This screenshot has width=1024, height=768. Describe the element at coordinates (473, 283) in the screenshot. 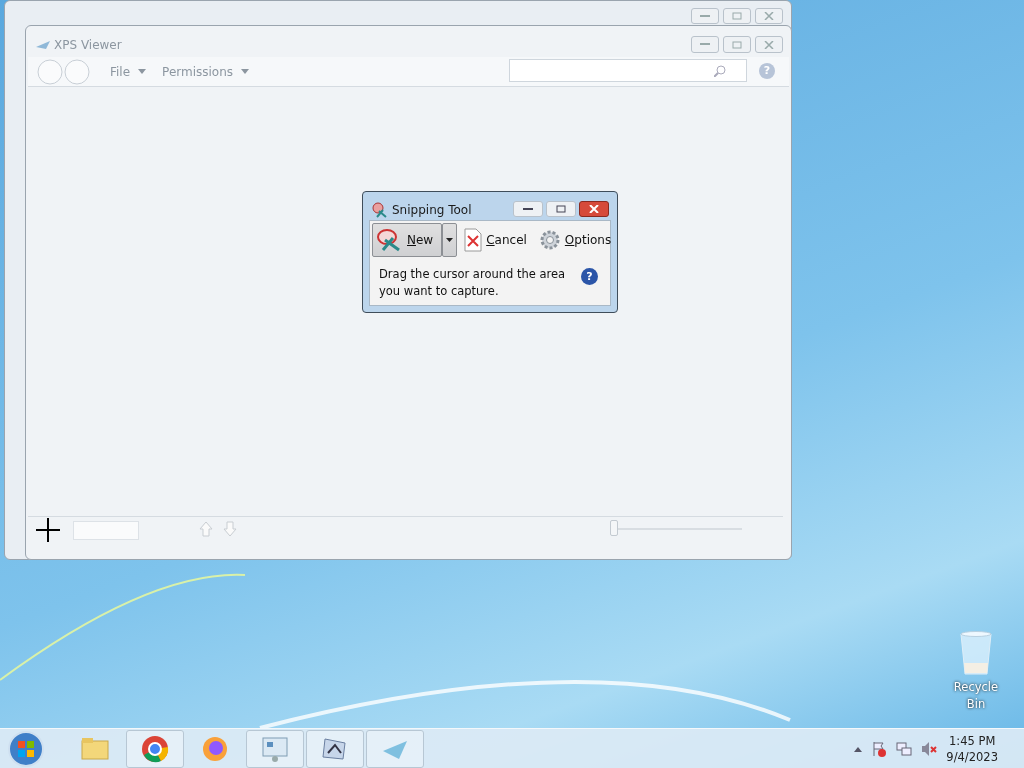

I see `instruction-text: Drag the cursor around the area you want to capture.` at that location.